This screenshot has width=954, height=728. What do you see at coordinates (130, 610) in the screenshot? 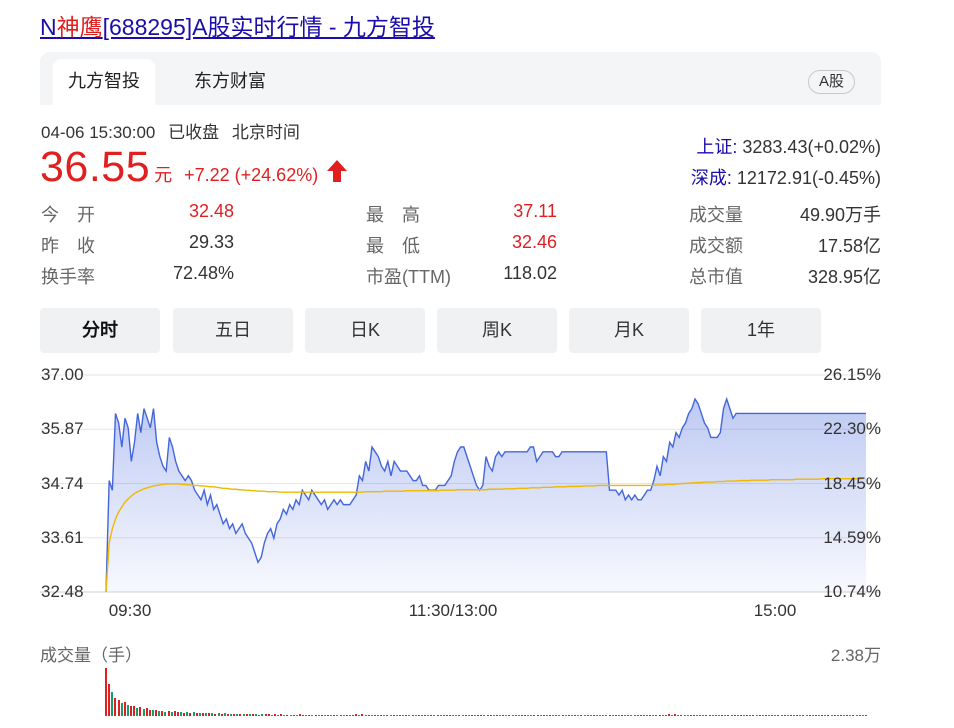
I see `x-tick-label: 09:30` at bounding box center [130, 610].